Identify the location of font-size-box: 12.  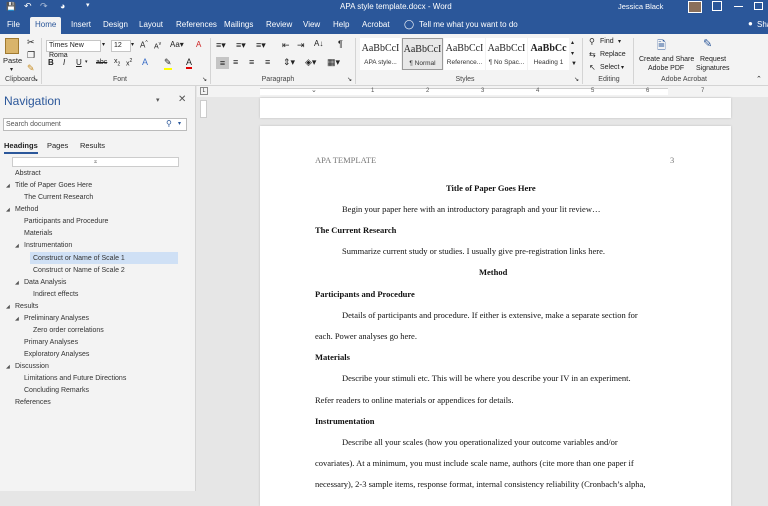
(121, 46).